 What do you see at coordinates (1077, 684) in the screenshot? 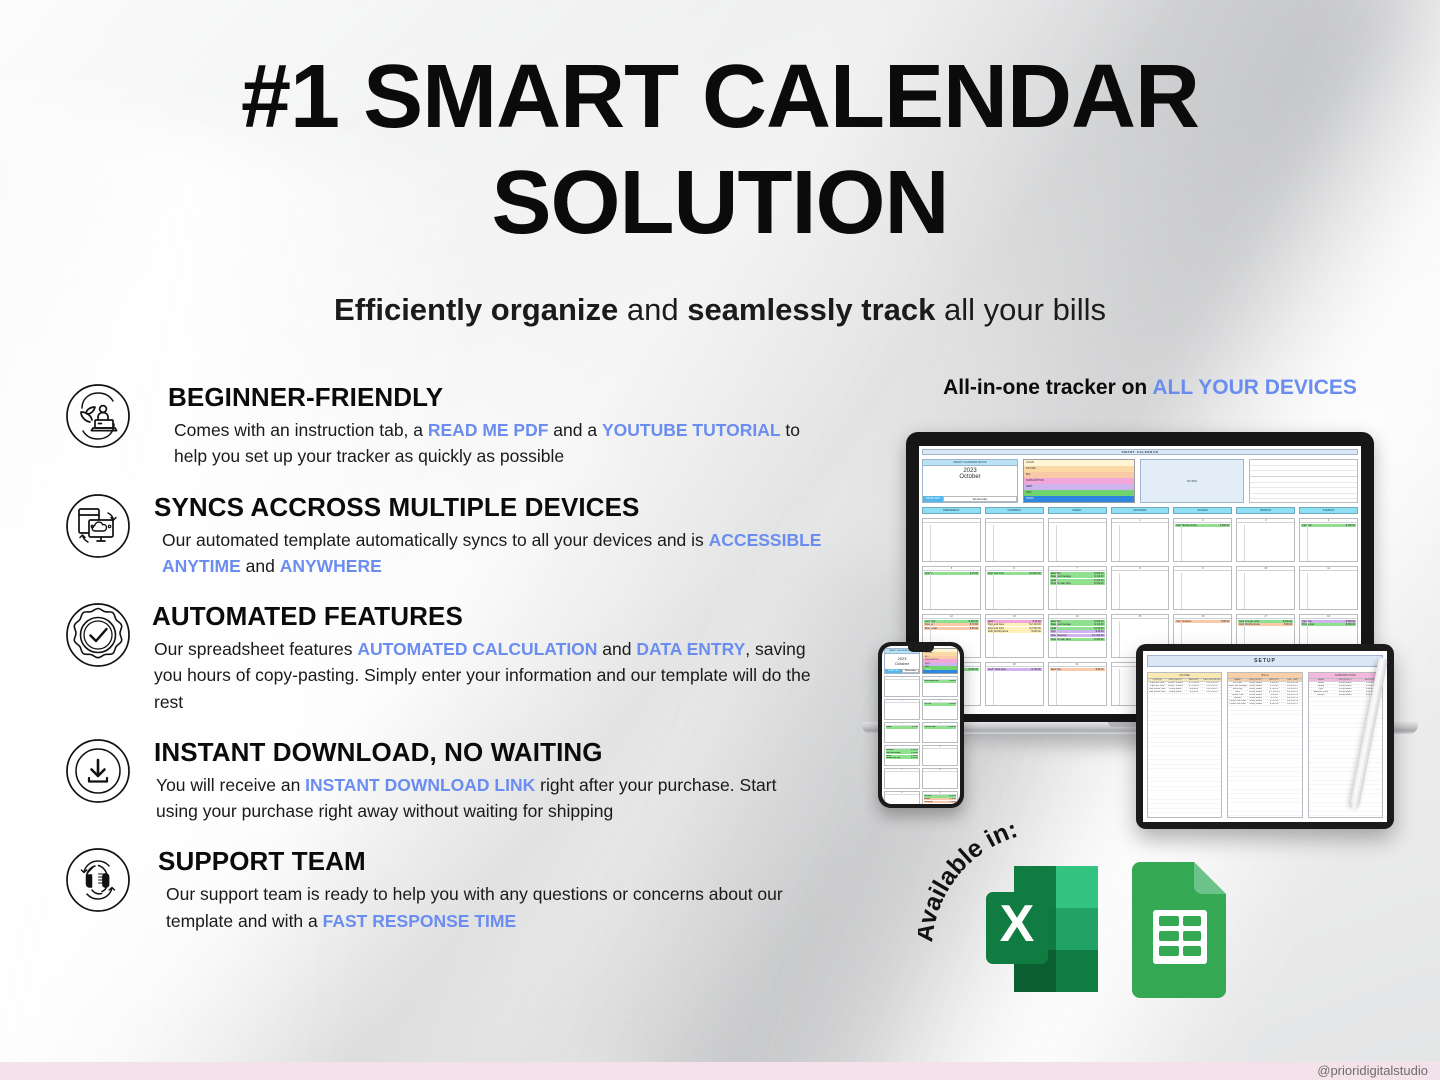
I see `calendar-day-cell: 21 Electricity $ 90.00` at bounding box center [1077, 684].